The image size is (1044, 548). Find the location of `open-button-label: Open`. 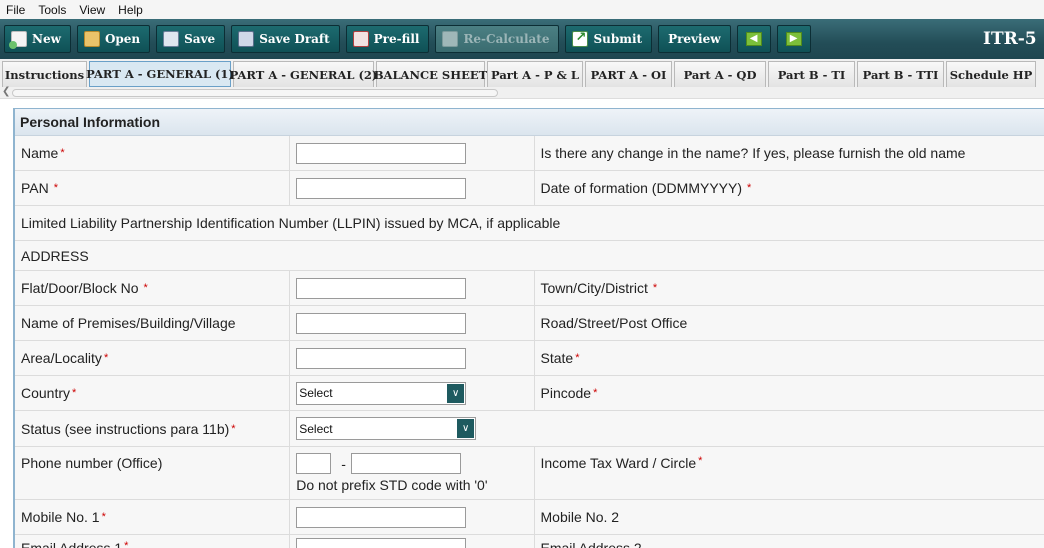

open-button-label: Open is located at coordinates (122, 39).